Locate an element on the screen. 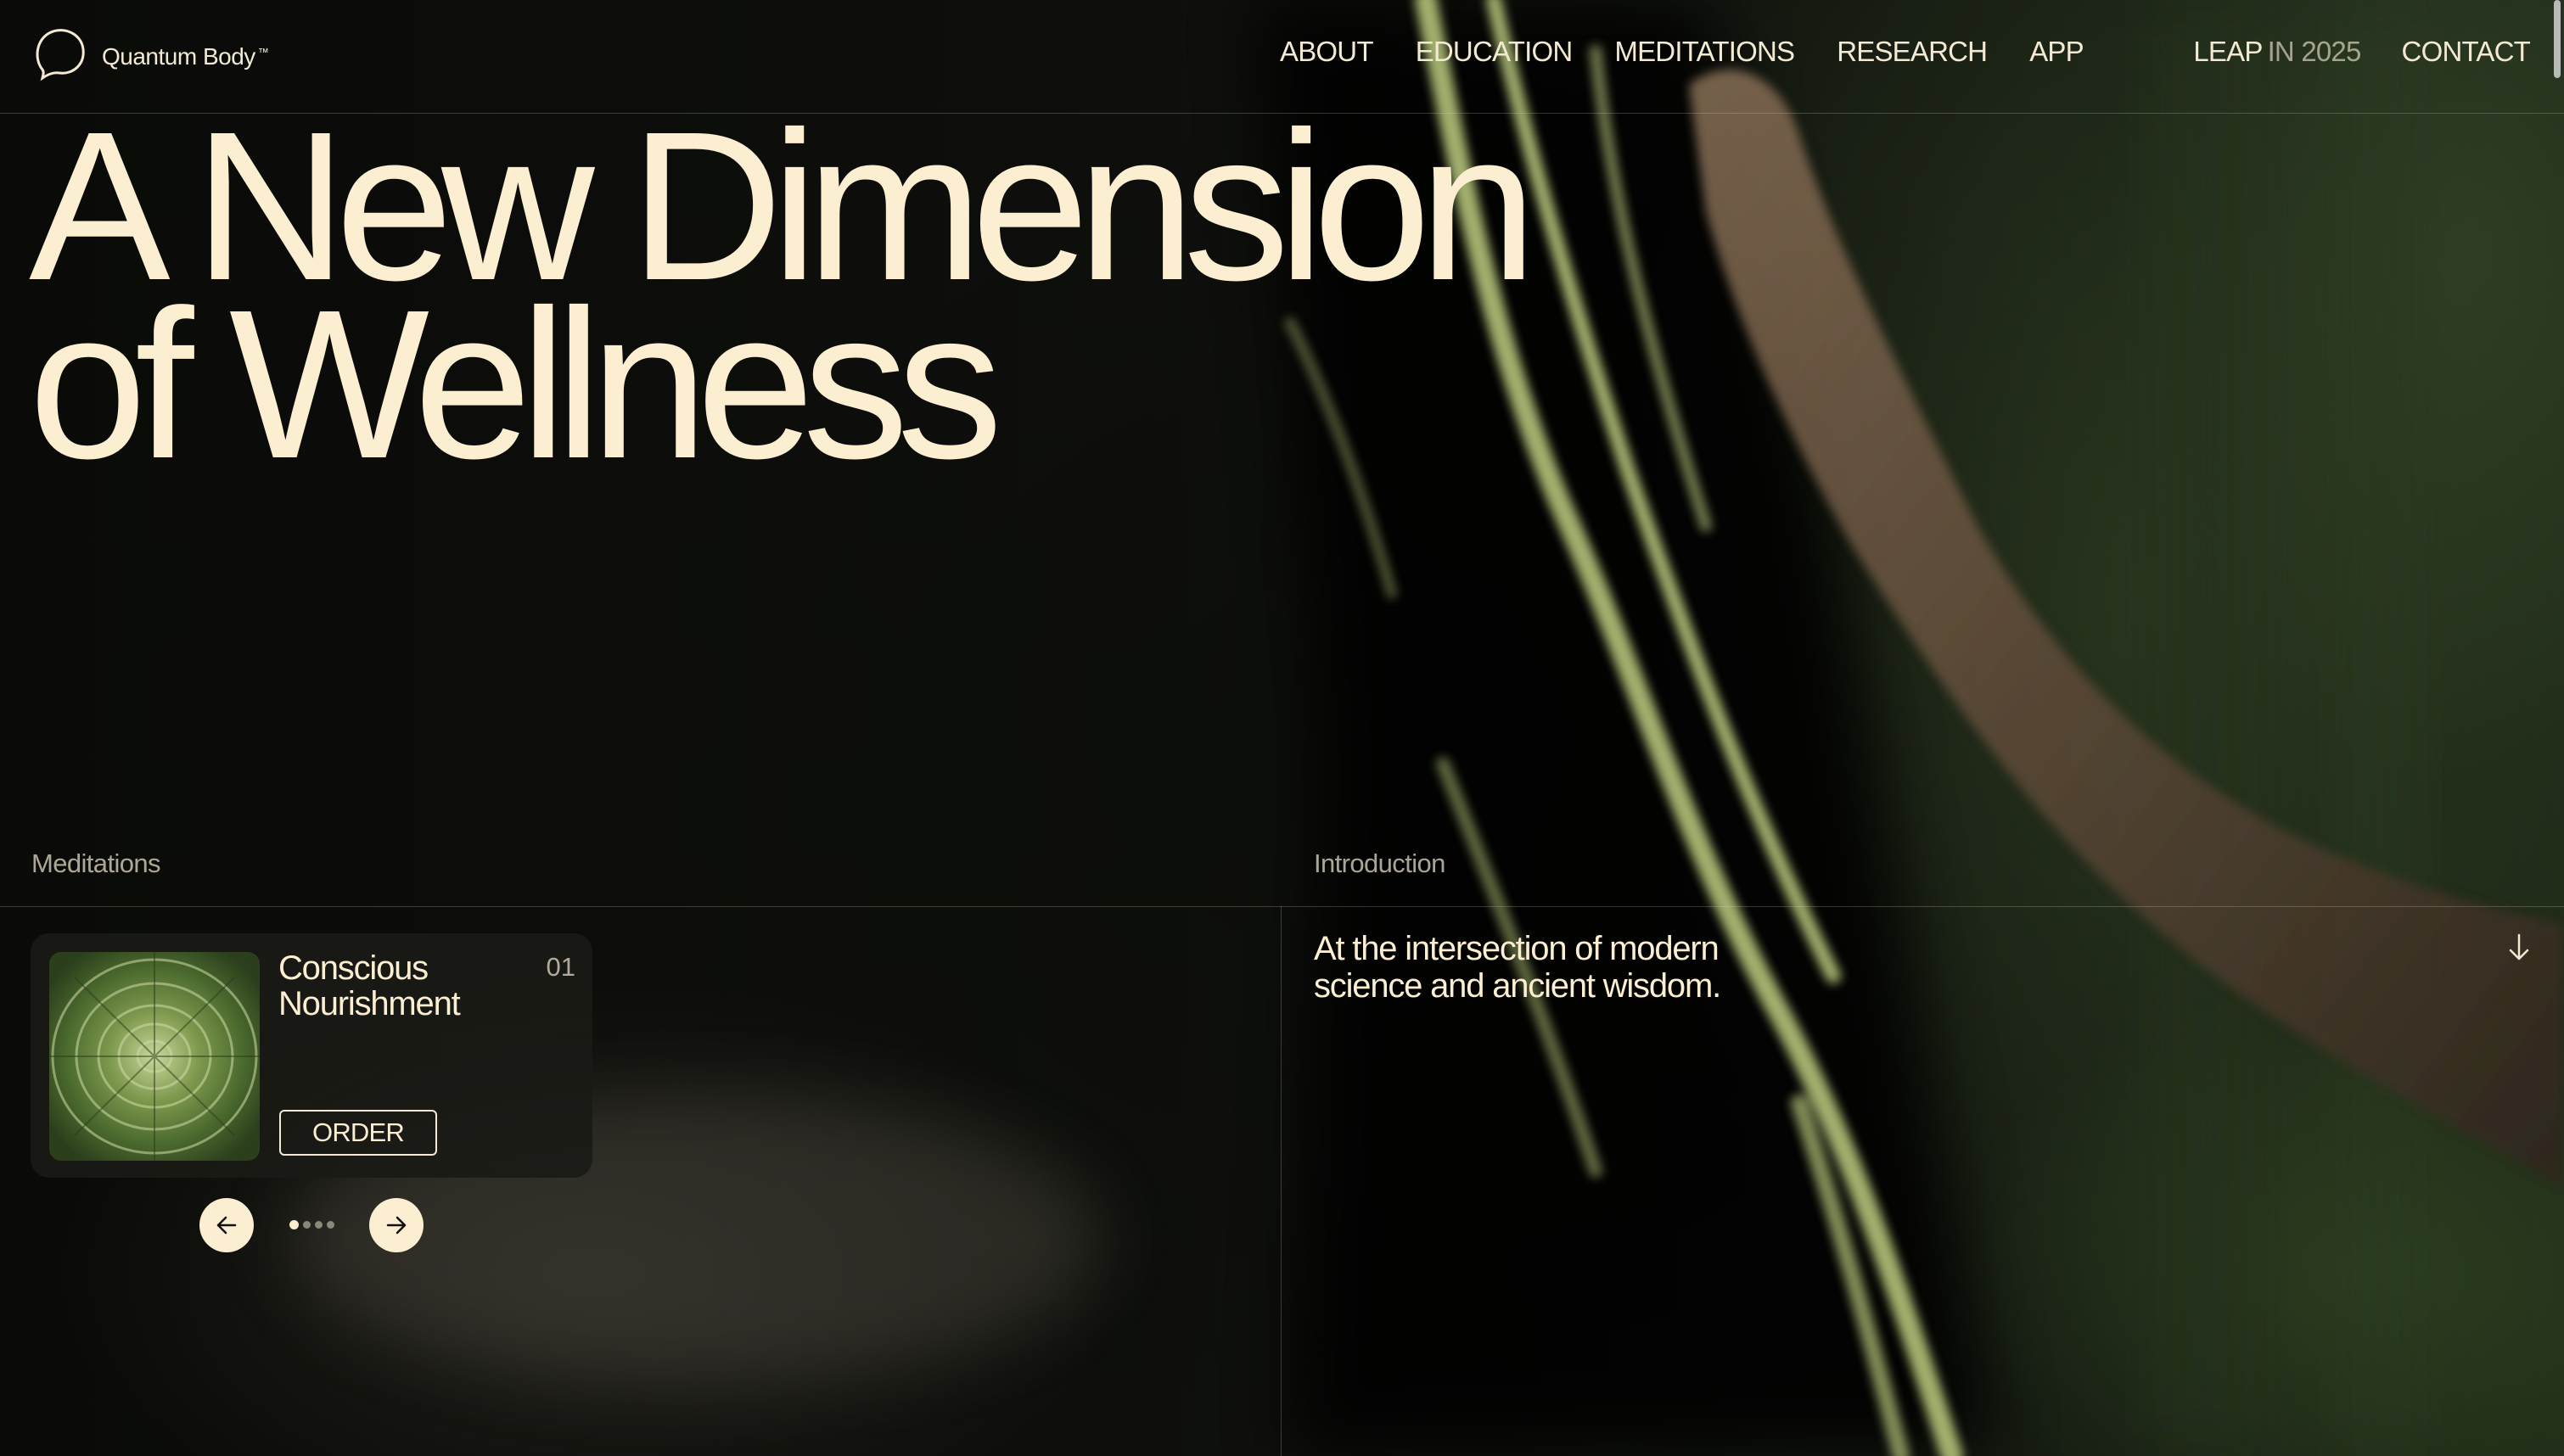  leap-label: LEAP is located at coordinates (2228, 52).